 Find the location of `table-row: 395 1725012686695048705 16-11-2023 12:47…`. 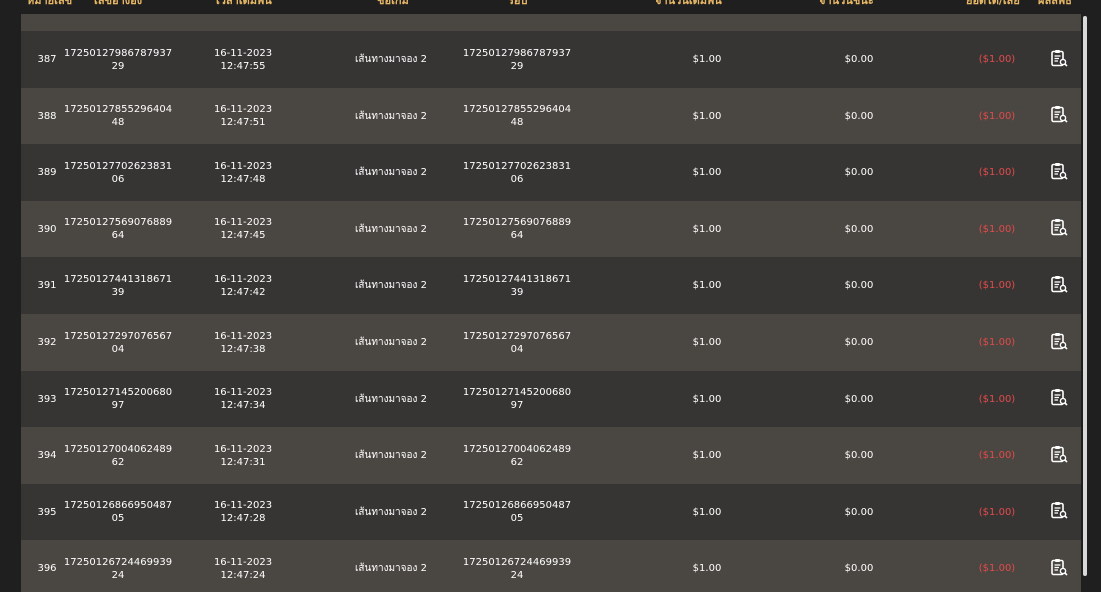

table-row: 395 1725012686695048705 16-11-2023 12:47… is located at coordinates (551, 512).